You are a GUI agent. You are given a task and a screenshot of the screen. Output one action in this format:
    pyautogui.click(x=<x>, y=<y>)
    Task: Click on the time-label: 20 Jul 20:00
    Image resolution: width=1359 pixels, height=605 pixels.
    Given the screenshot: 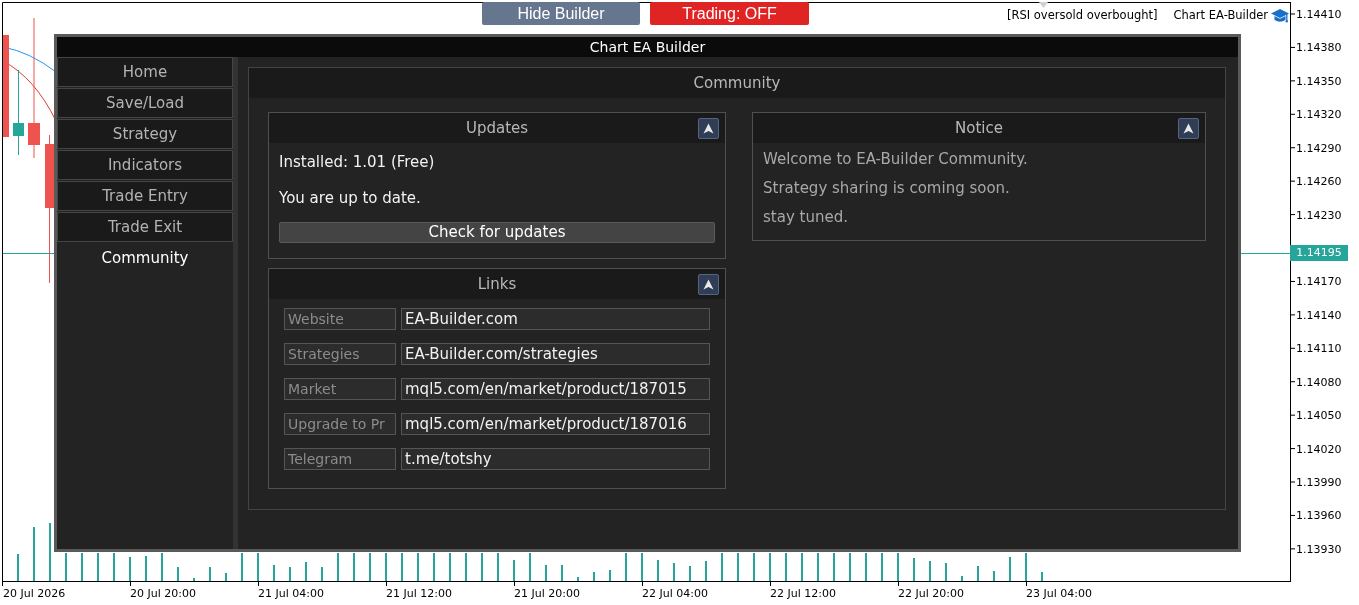 What is the action you would take?
    pyautogui.click(x=163, y=593)
    